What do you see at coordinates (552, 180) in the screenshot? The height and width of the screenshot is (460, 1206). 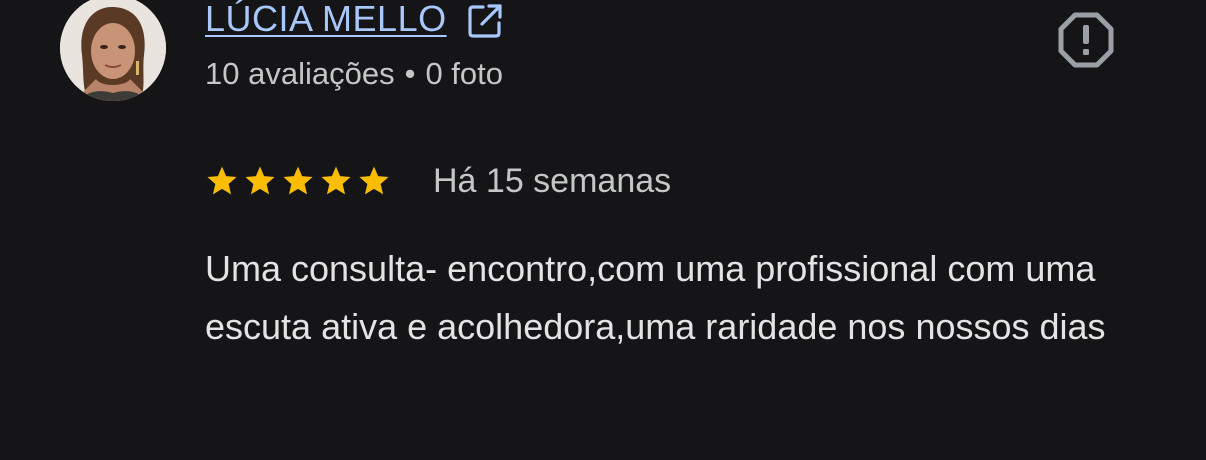 I see `review-timestamp: Há 15 semanas` at bounding box center [552, 180].